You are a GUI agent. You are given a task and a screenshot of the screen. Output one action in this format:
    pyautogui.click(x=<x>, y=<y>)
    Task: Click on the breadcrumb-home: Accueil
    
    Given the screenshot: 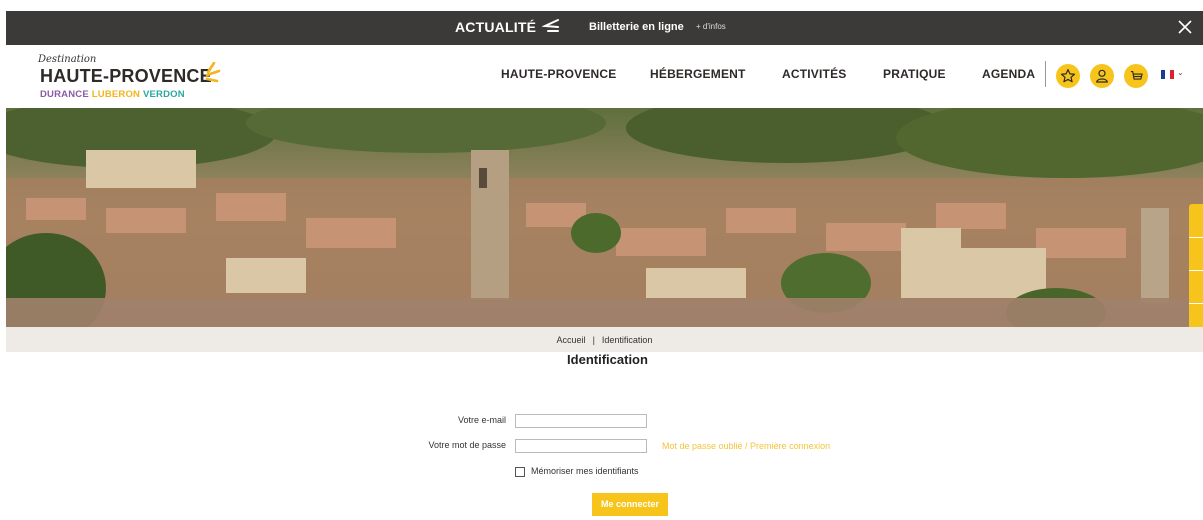 What is the action you would take?
    pyautogui.click(x=571, y=340)
    